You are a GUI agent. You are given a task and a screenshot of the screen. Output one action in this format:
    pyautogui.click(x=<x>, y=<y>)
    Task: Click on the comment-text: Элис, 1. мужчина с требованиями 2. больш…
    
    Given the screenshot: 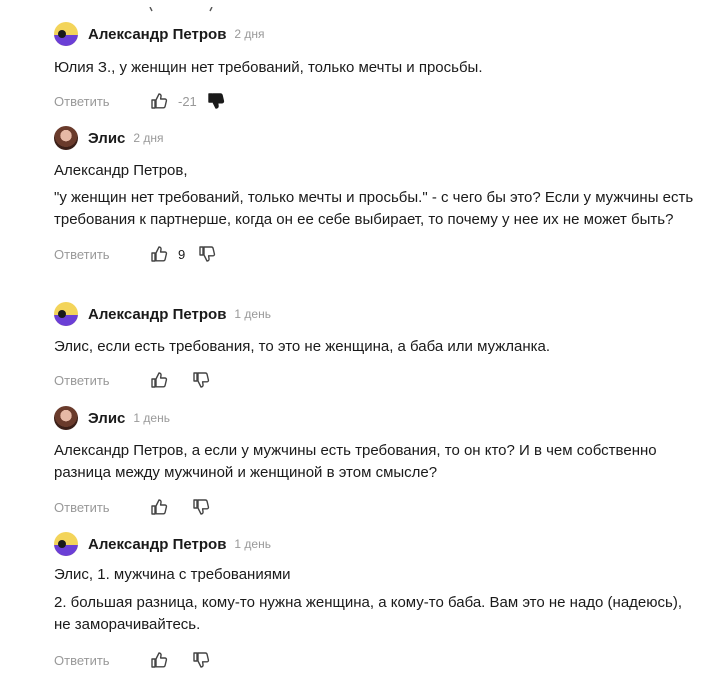 What is the action you would take?
    pyautogui.click(x=374, y=600)
    